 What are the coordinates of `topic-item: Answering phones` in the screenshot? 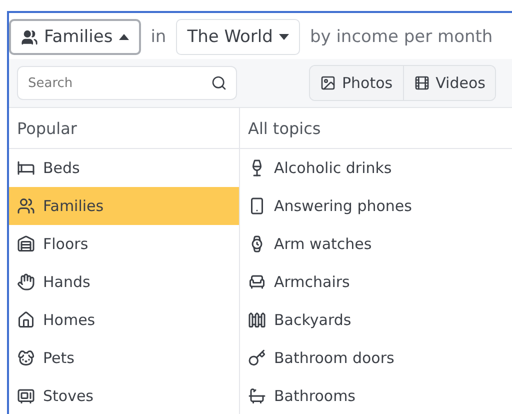 It's located at (376, 206).